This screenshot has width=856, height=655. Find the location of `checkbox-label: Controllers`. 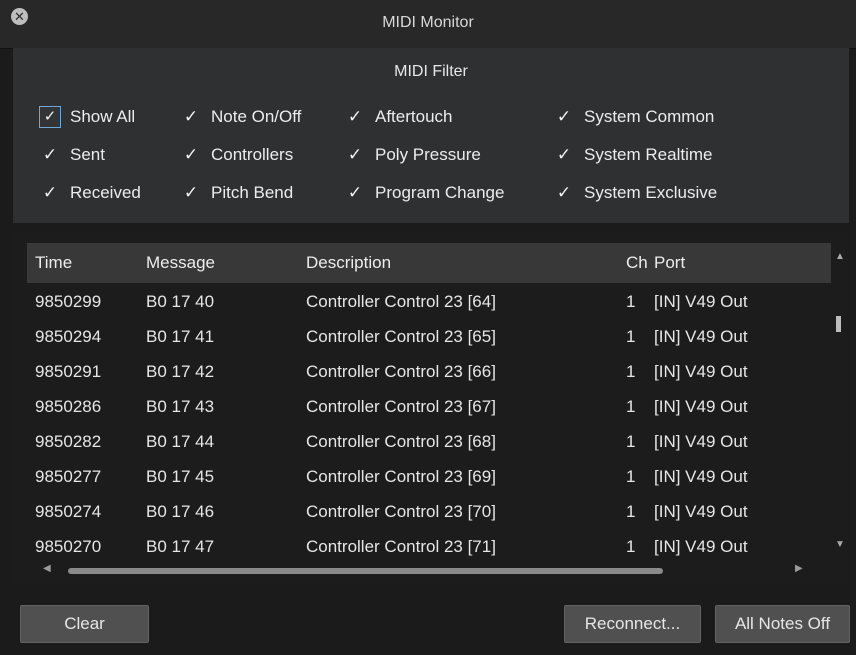

checkbox-label: Controllers is located at coordinates (252, 154).